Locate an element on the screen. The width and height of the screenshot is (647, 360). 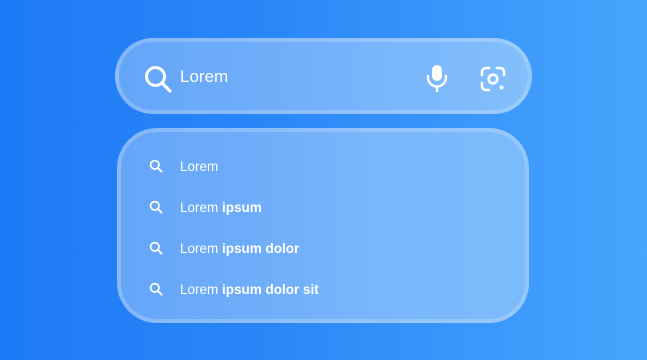
microphone-icon is located at coordinates (437, 78).